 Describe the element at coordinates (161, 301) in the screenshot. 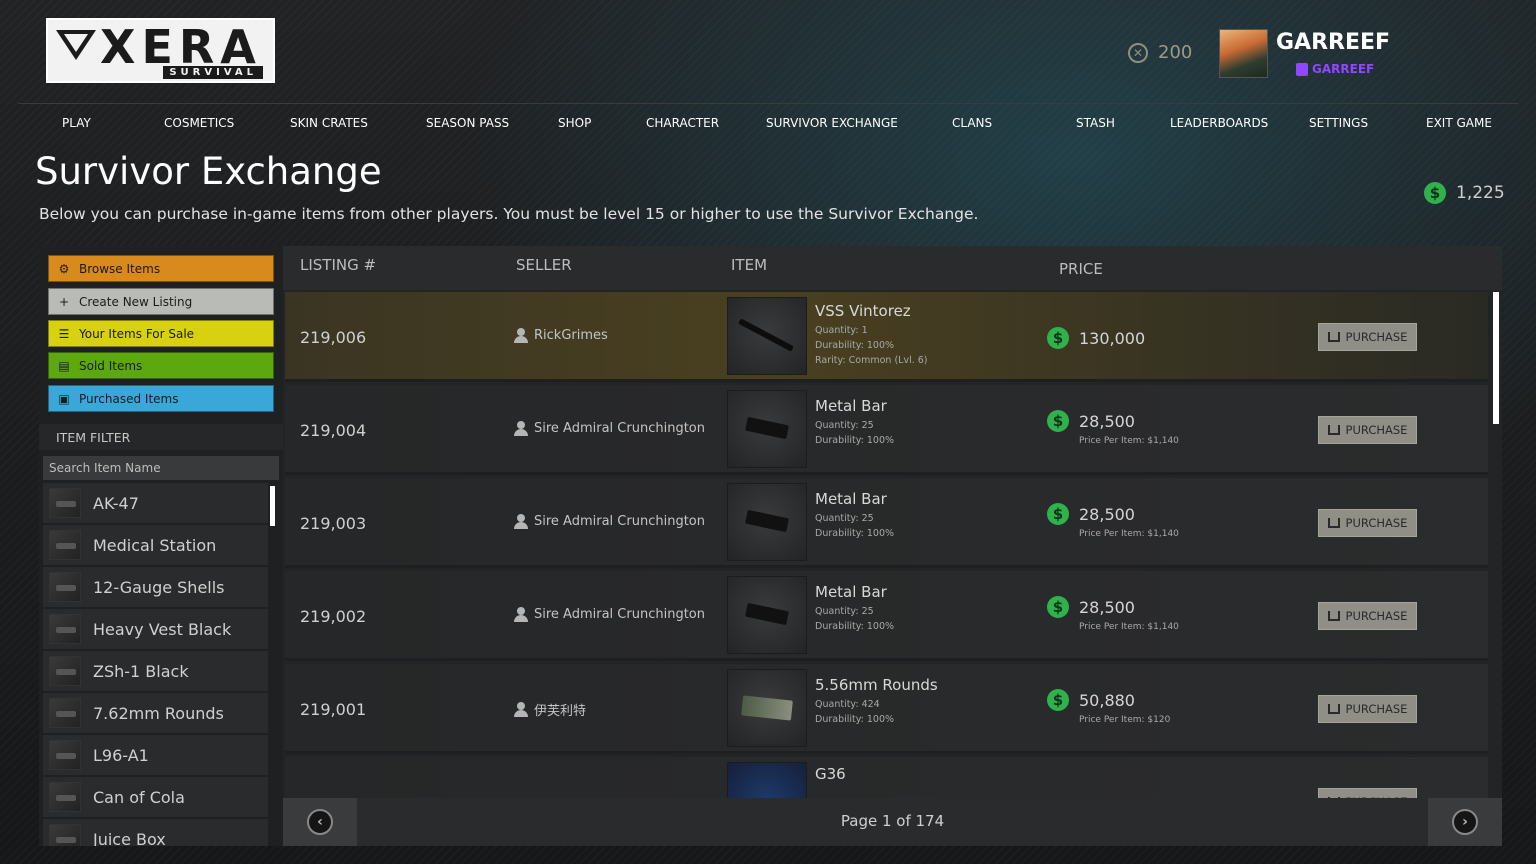

I see `create-listing-button: + Create New Listing` at that location.